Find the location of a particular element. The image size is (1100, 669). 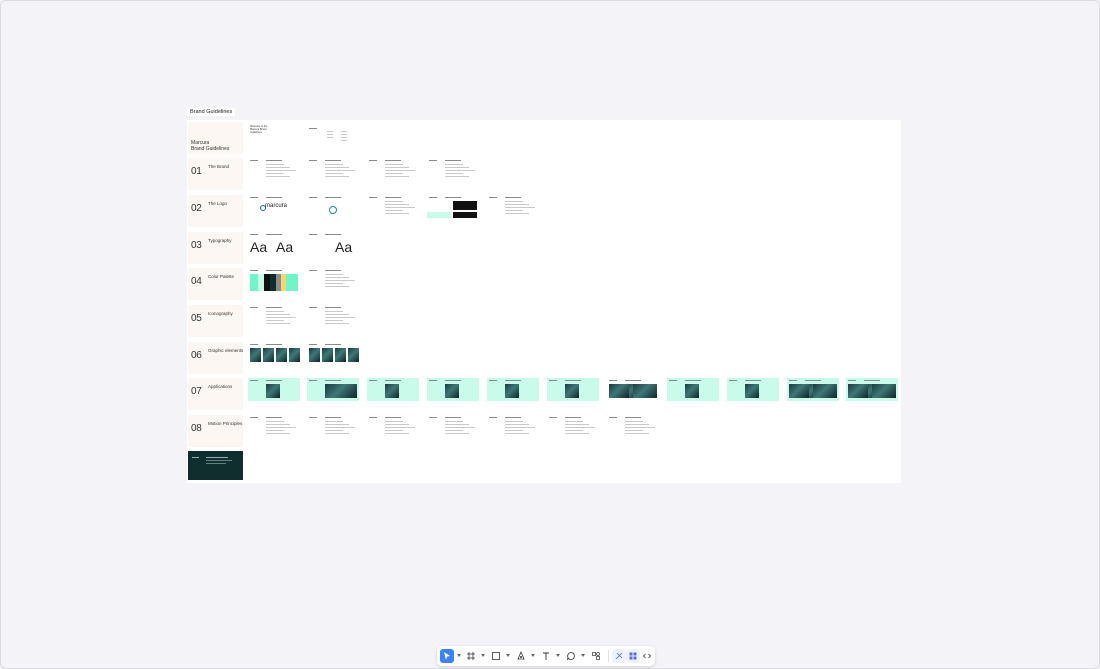

section-title: Iconography is located at coordinates (220, 313).